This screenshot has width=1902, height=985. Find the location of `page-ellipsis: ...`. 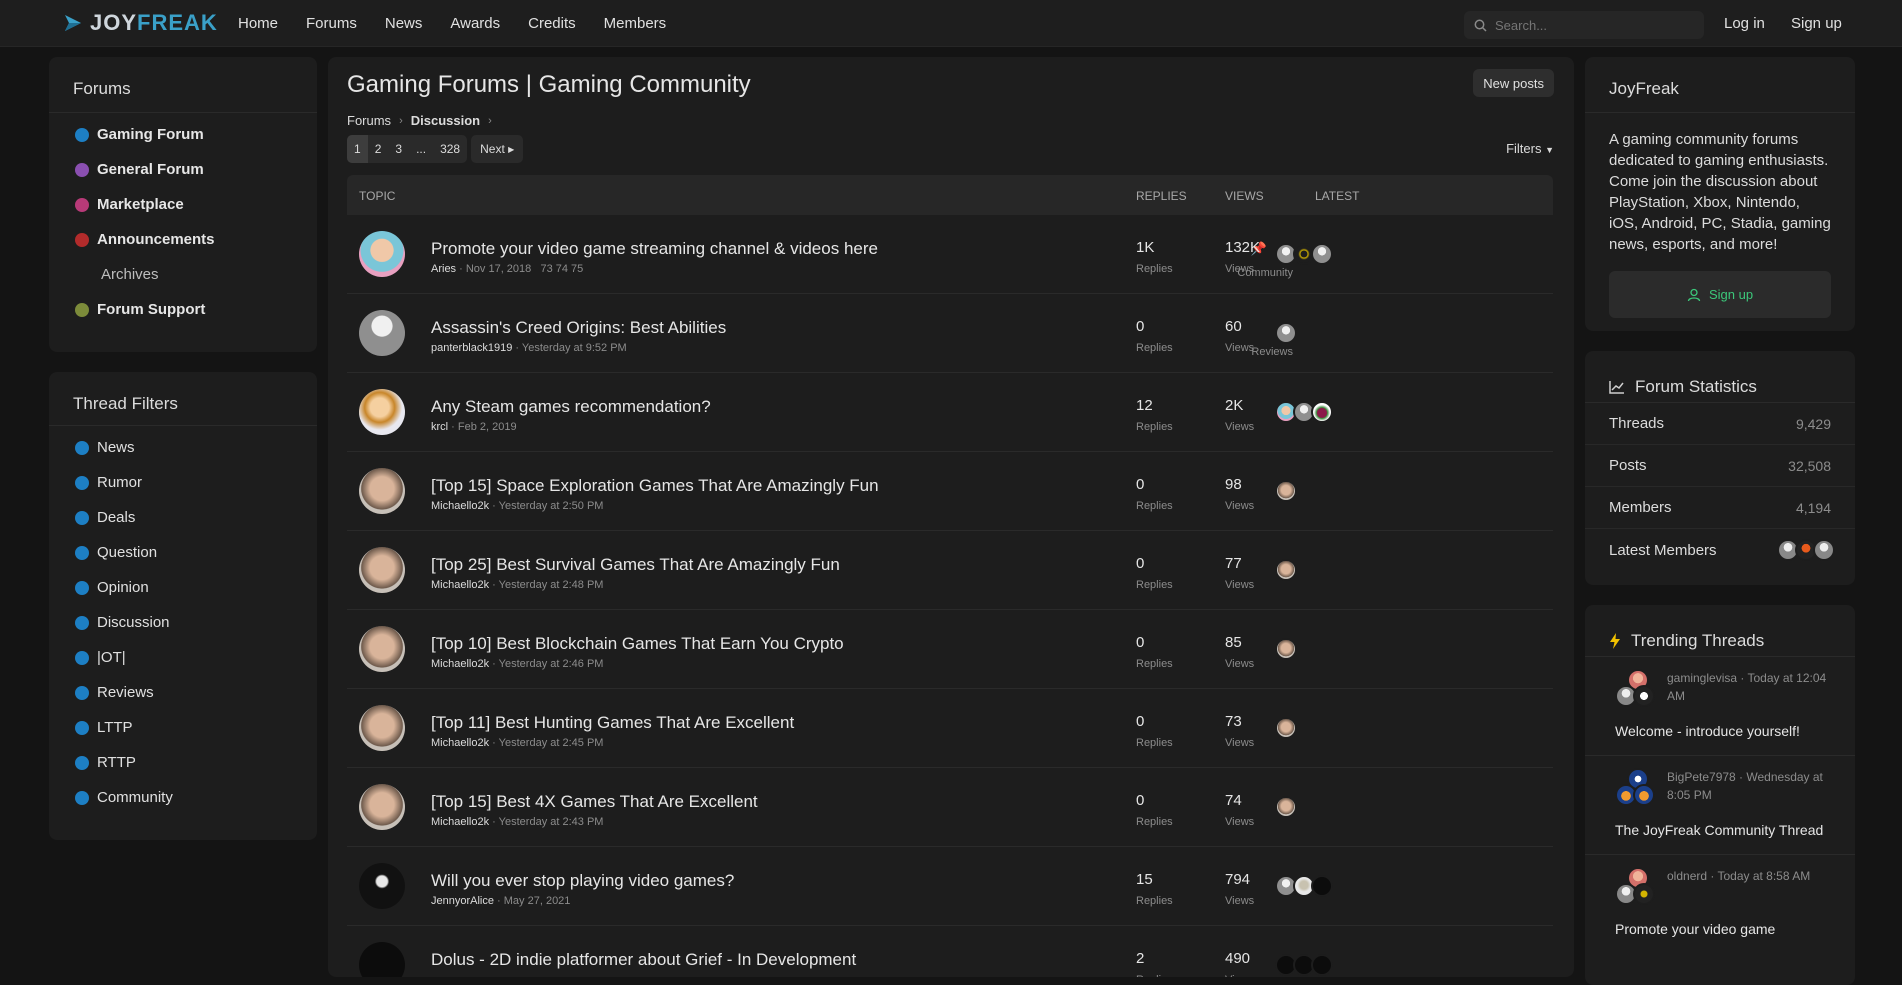

page-ellipsis: ... is located at coordinates (421, 149).